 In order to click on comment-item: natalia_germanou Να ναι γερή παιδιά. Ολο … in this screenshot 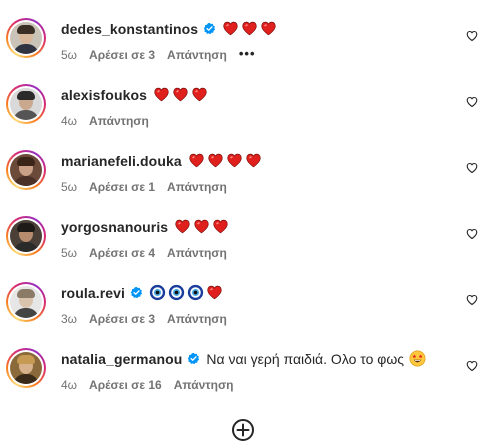, I will do `click(246, 372)`.